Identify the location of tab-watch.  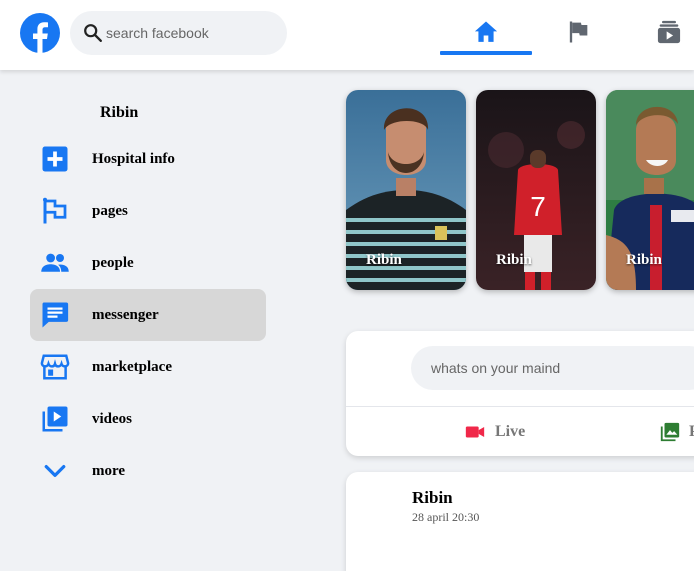
(669, 32).